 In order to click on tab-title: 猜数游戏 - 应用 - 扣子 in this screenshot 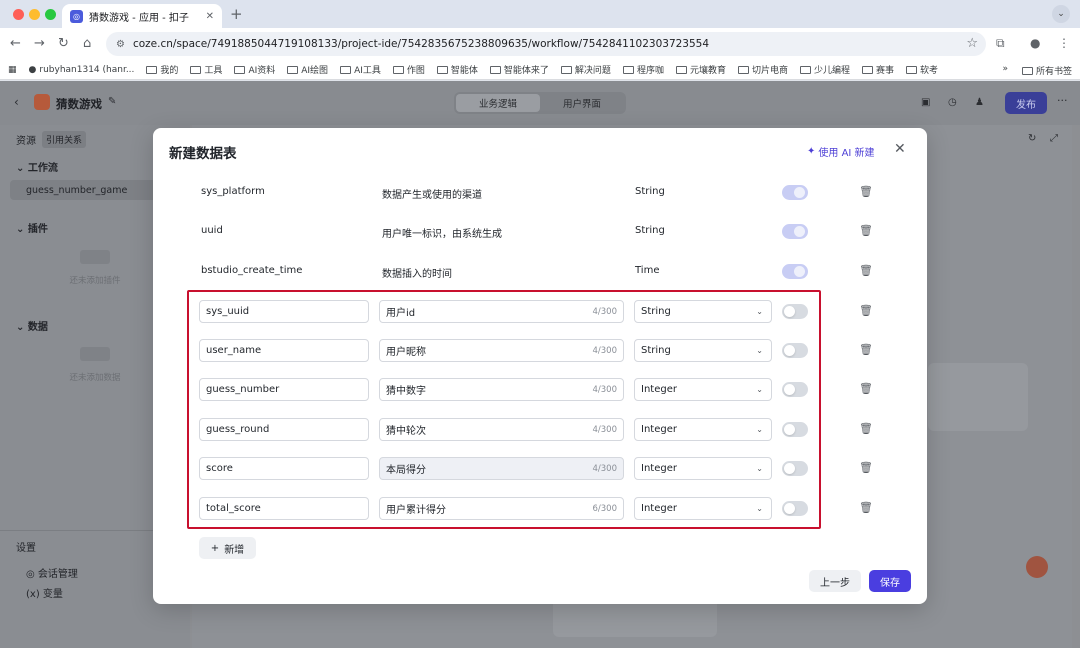, I will do `click(139, 18)`.